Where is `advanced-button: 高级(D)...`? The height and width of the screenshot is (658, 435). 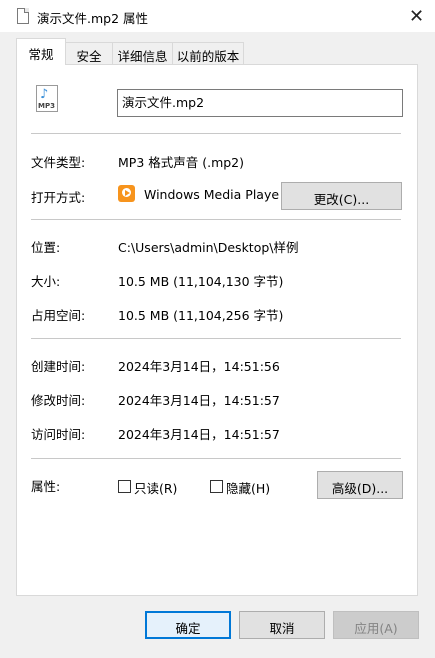
advanced-button: 高级(D)... is located at coordinates (360, 485).